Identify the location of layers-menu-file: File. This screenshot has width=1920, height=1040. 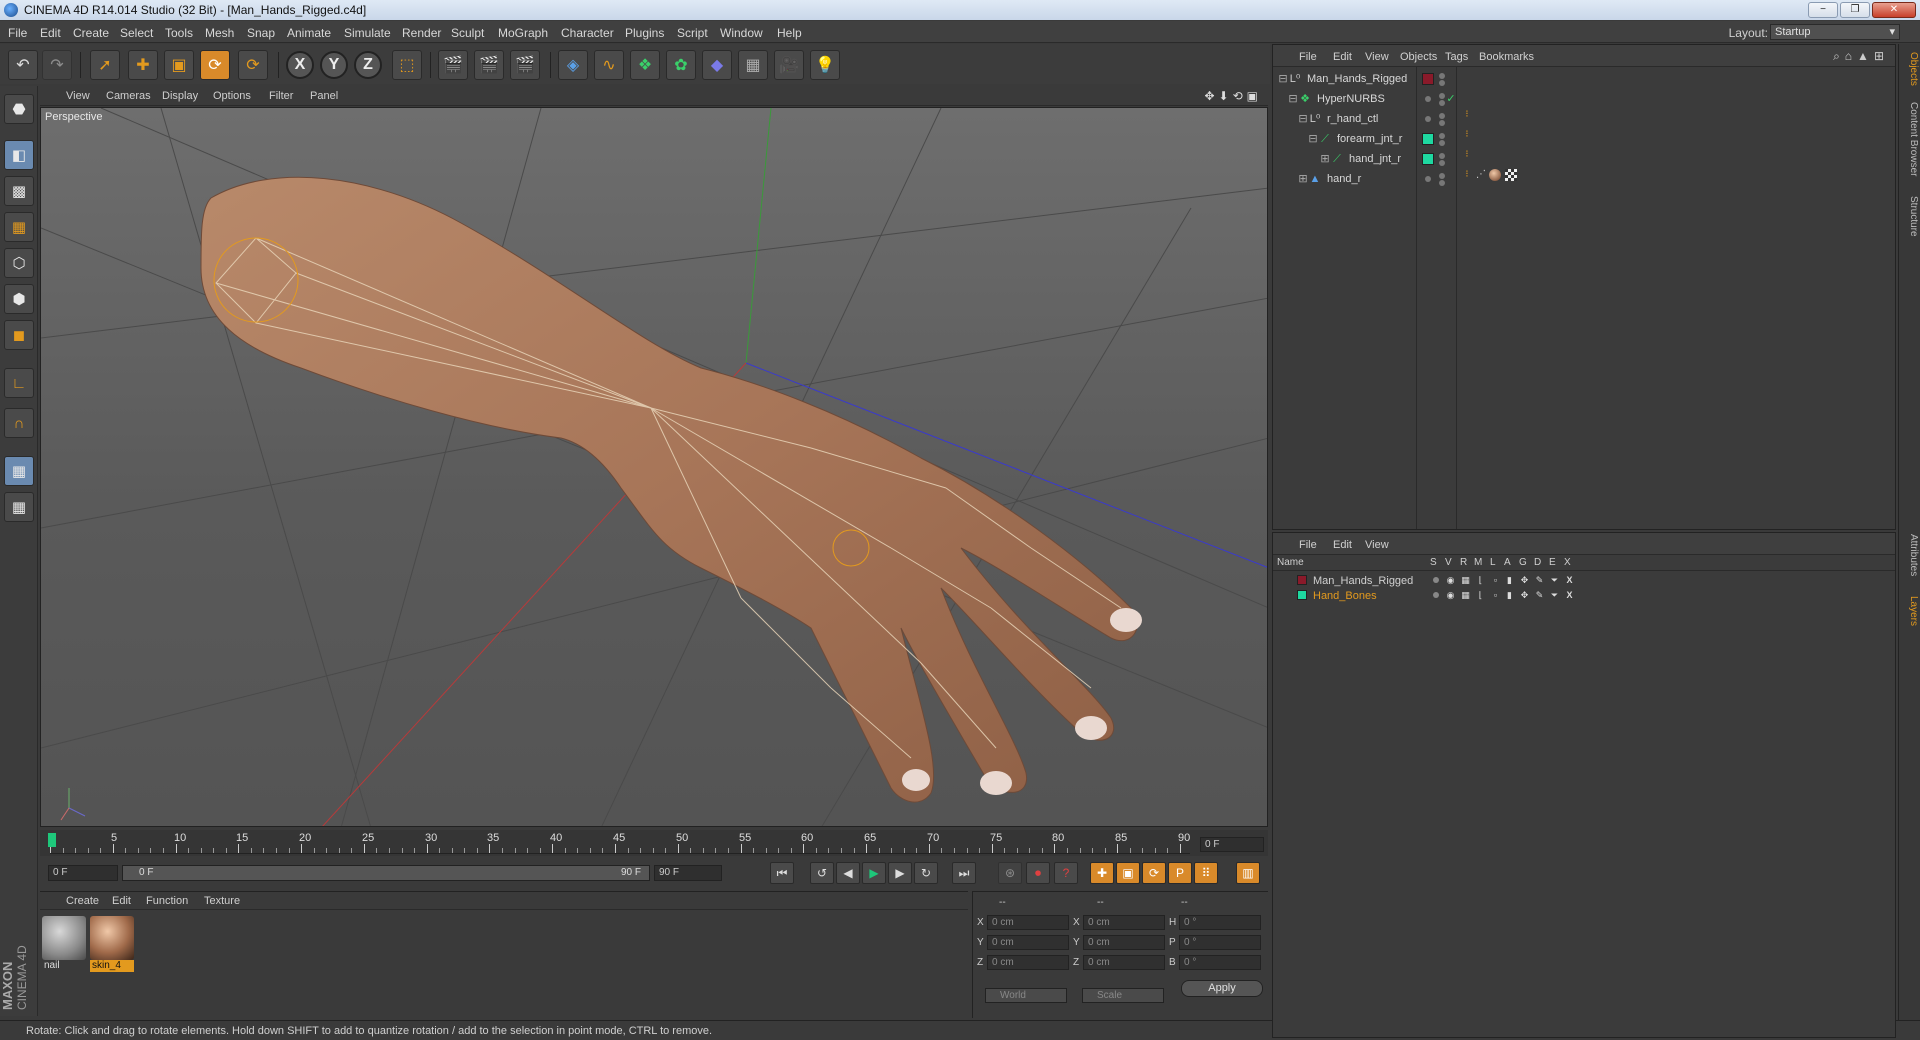
(1308, 545).